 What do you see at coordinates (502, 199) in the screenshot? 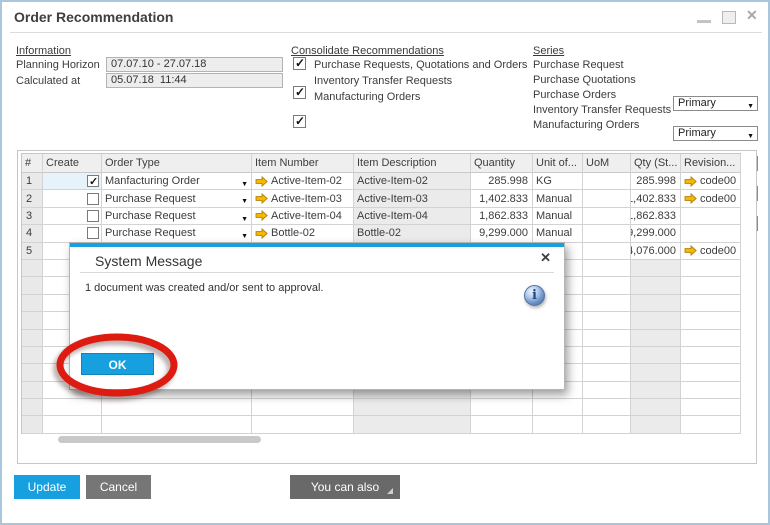
I see `quantity-cell: 1,402.833` at bounding box center [502, 199].